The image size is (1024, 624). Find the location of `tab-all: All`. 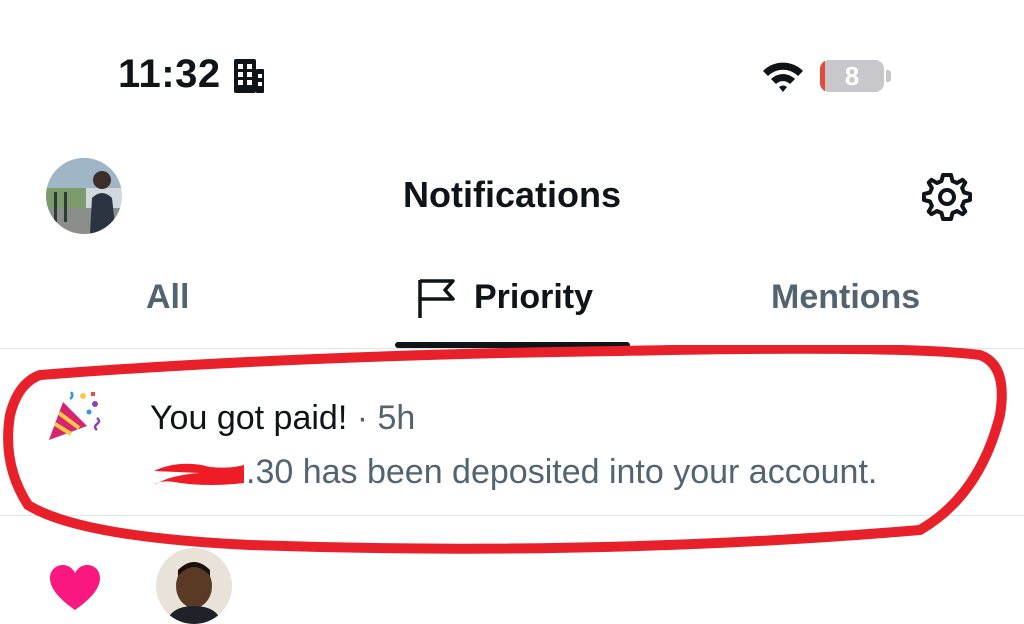

tab-all: All is located at coordinates (167, 297).